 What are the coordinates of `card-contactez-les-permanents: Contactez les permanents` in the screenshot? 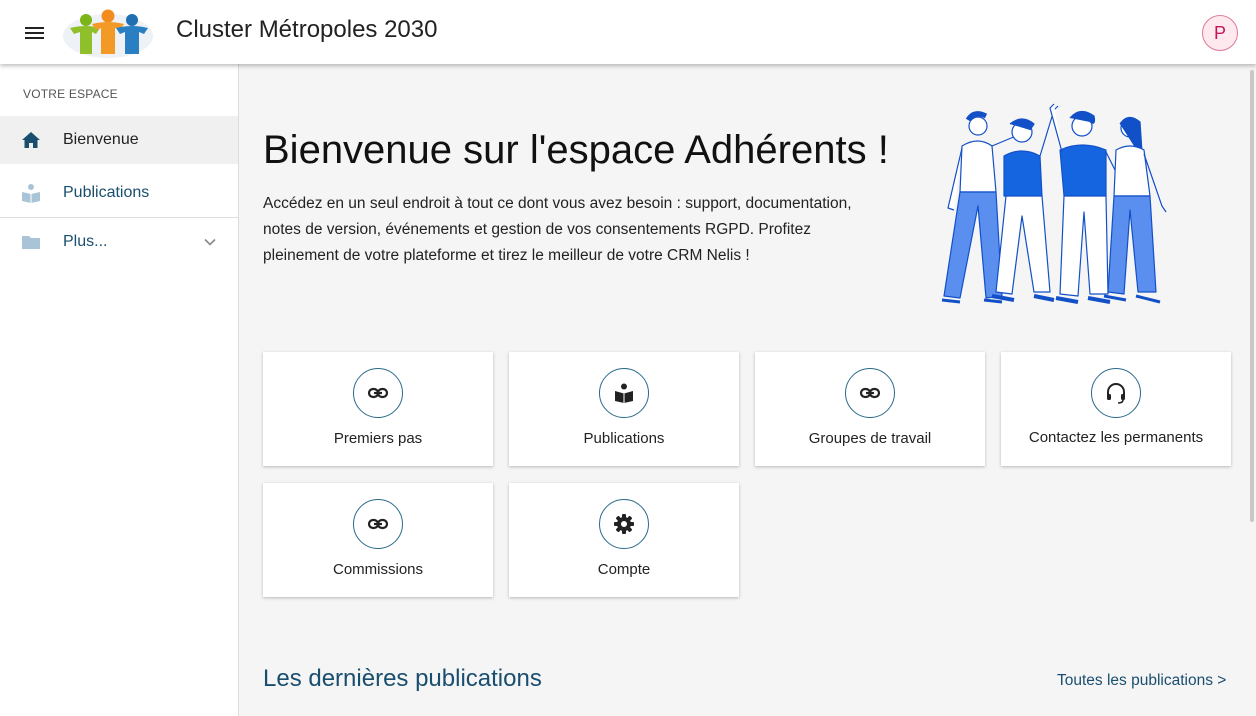 It's located at (1116, 409).